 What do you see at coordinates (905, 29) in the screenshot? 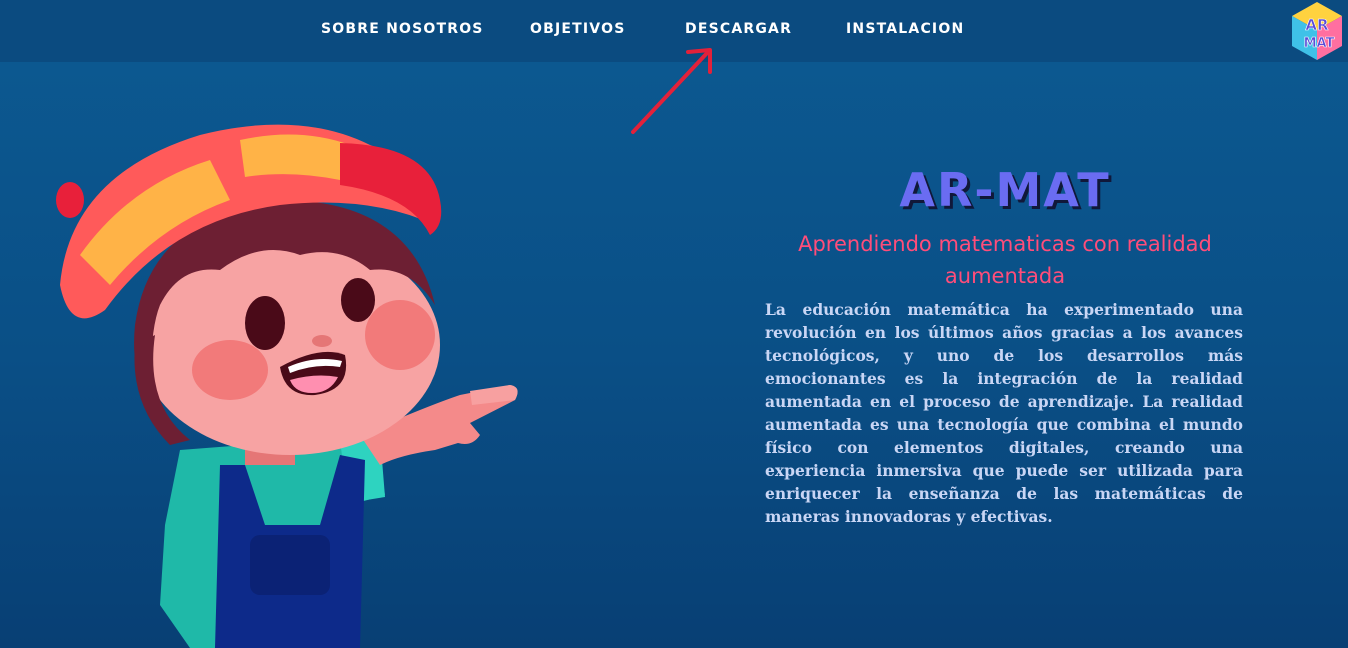
I see `nav-link-instalacion: INSTALACION` at bounding box center [905, 29].